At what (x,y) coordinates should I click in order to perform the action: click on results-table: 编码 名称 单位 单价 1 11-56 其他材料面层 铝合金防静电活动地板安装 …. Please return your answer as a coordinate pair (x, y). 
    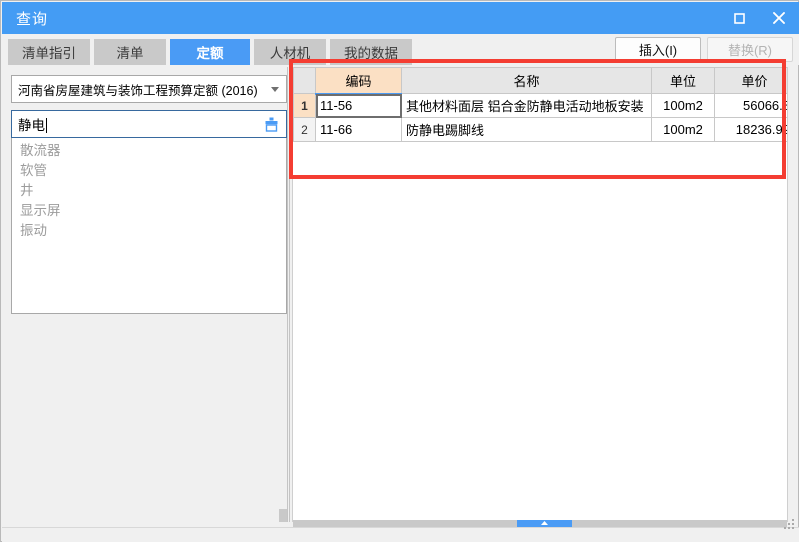
    Looking at the image, I should click on (540, 104).